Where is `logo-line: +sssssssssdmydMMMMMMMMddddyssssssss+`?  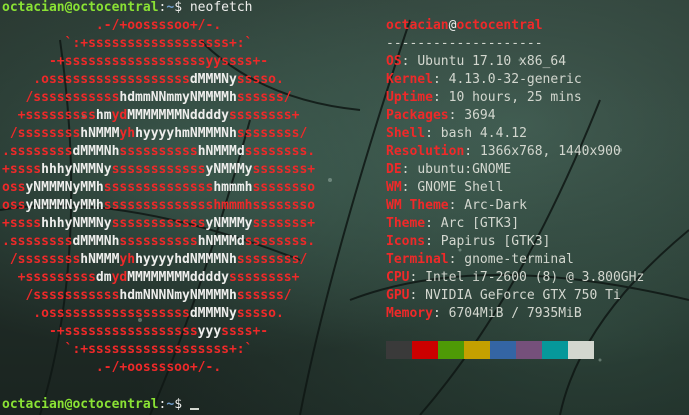 logo-line: +sssssssssdmydMMMMMMMMddddyssssssss+ is located at coordinates (154, 278).